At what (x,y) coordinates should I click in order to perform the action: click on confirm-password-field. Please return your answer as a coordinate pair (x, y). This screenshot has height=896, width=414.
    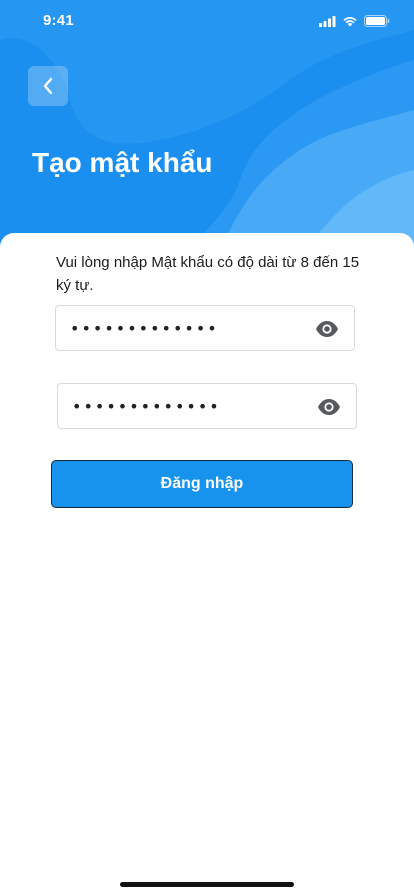
    Looking at the image, I should click on (207, 406).